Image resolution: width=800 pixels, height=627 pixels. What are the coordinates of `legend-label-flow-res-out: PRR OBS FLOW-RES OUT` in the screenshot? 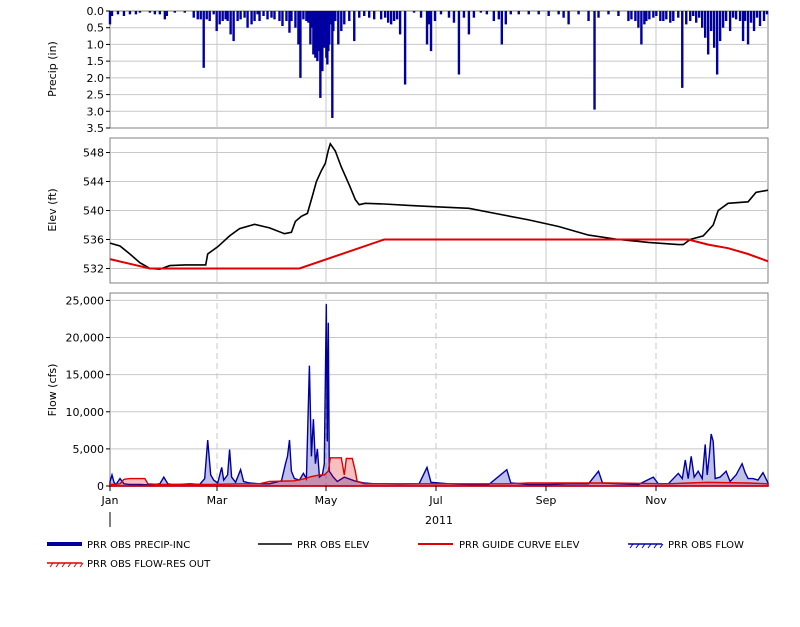 It's located at (149, 564).